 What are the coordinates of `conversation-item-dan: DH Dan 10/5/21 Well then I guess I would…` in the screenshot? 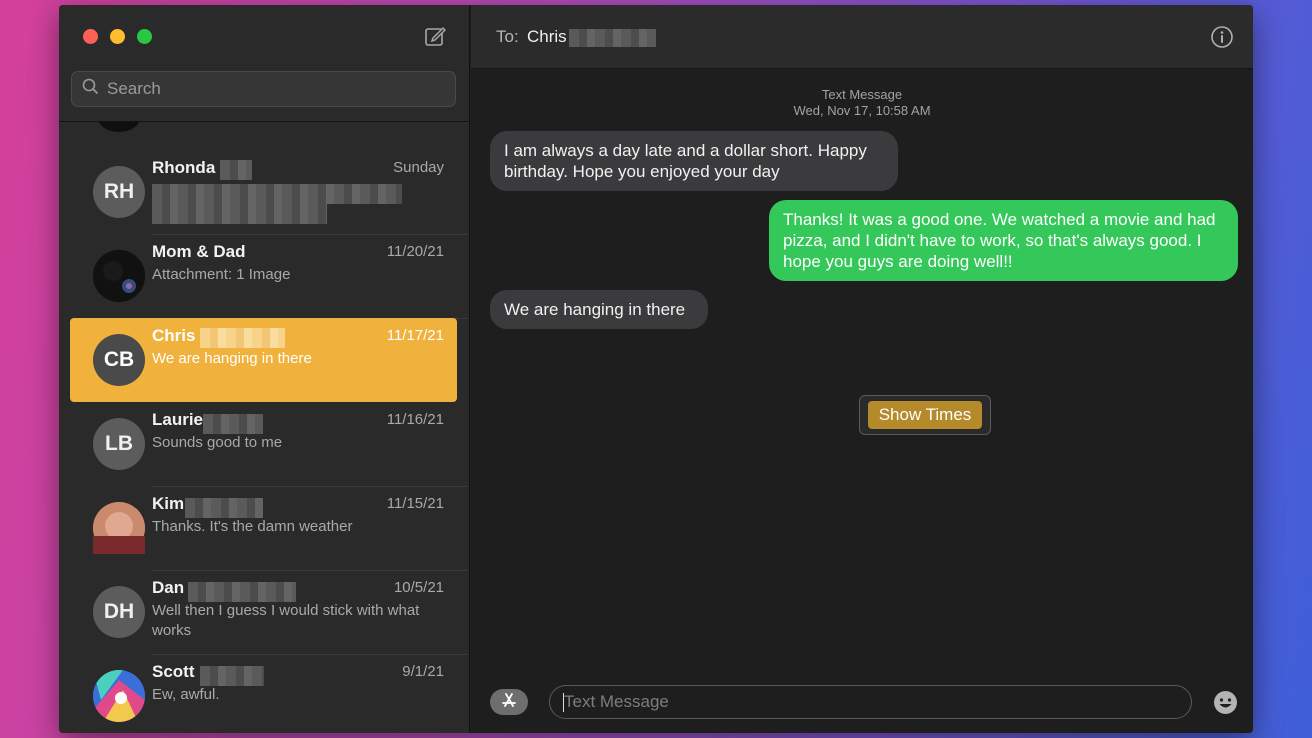 It's located at (269, 612).